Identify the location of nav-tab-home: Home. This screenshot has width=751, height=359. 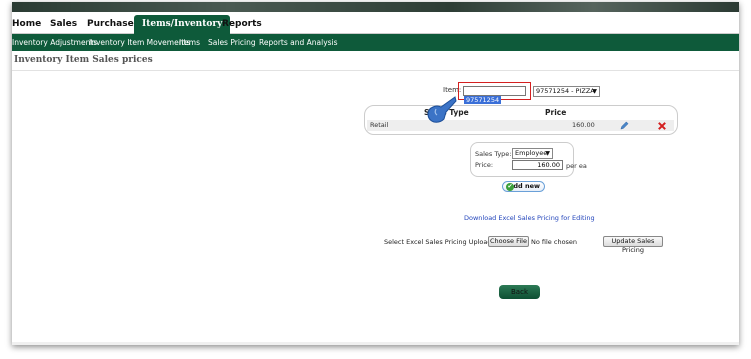
(26, 24).